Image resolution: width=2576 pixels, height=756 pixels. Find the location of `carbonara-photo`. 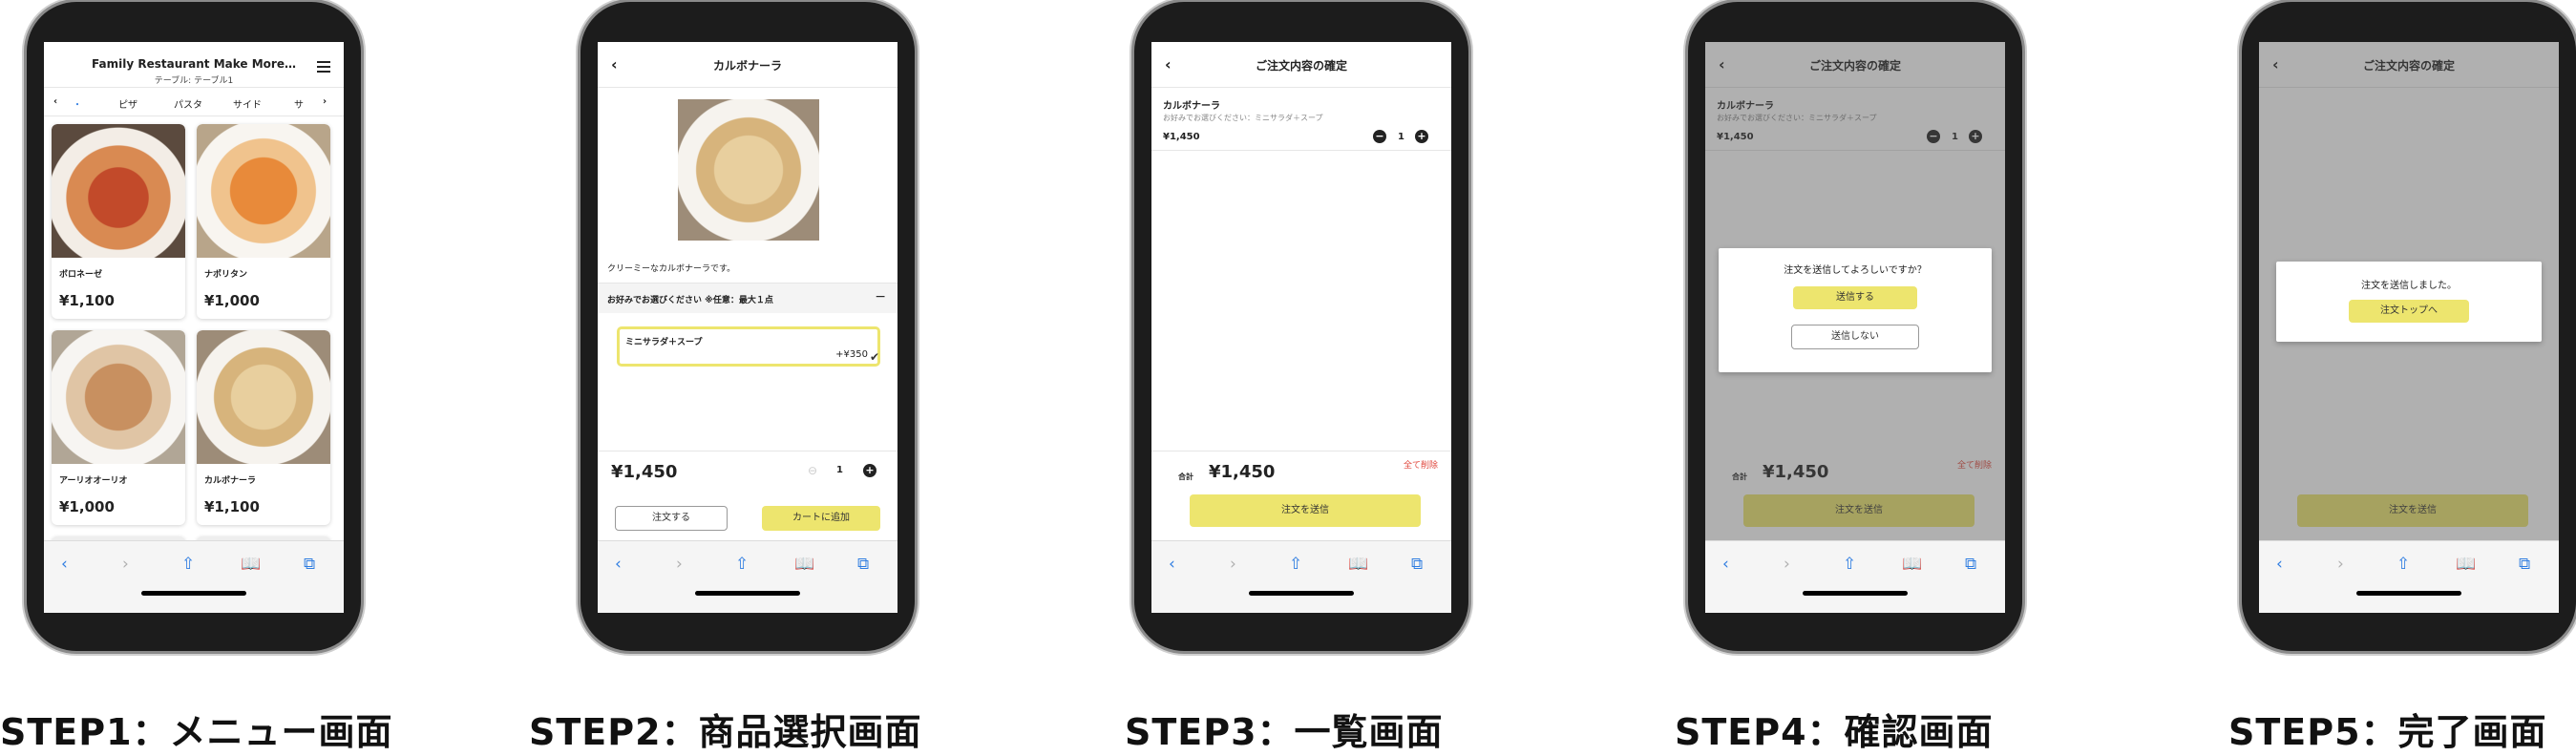

carbonara-photo is located at coordinates (748, 170).